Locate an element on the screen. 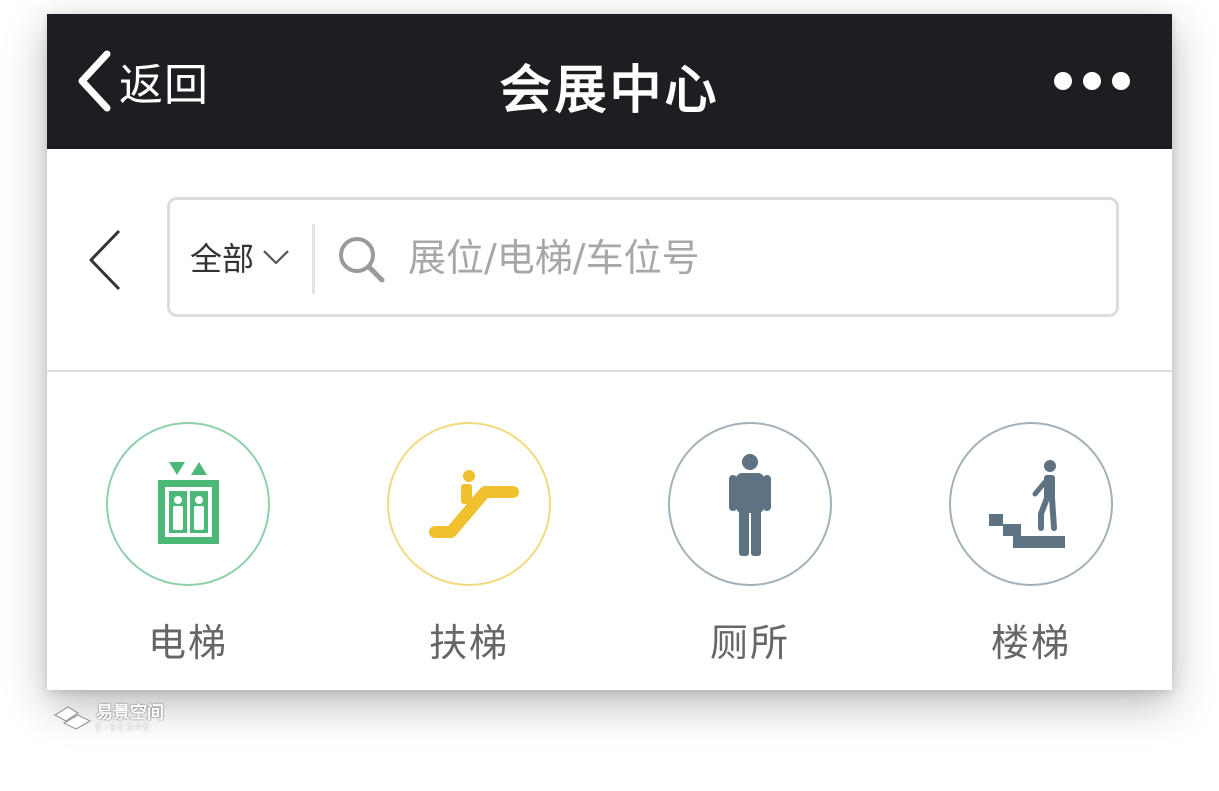  chevron-down-icon is located at coordinates (276, 257).